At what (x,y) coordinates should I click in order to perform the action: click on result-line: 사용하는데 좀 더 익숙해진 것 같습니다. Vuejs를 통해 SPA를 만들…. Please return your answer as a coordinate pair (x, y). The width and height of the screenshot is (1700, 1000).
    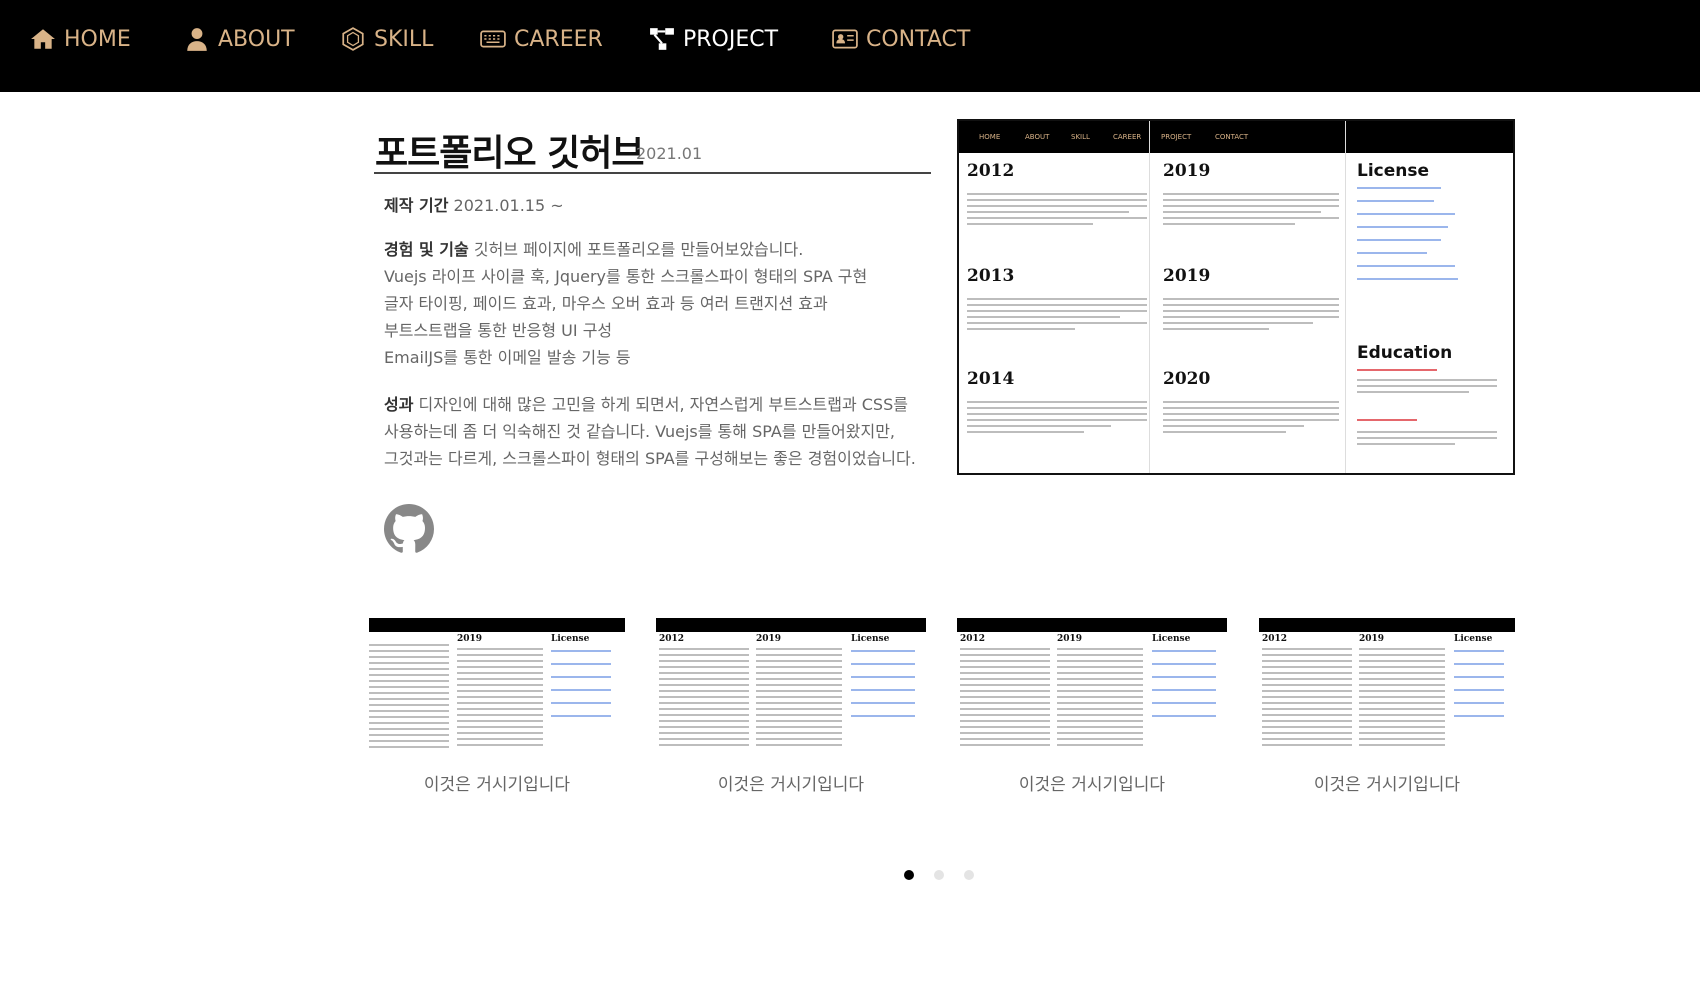
    Looking at the image, I should click on (640, 431).